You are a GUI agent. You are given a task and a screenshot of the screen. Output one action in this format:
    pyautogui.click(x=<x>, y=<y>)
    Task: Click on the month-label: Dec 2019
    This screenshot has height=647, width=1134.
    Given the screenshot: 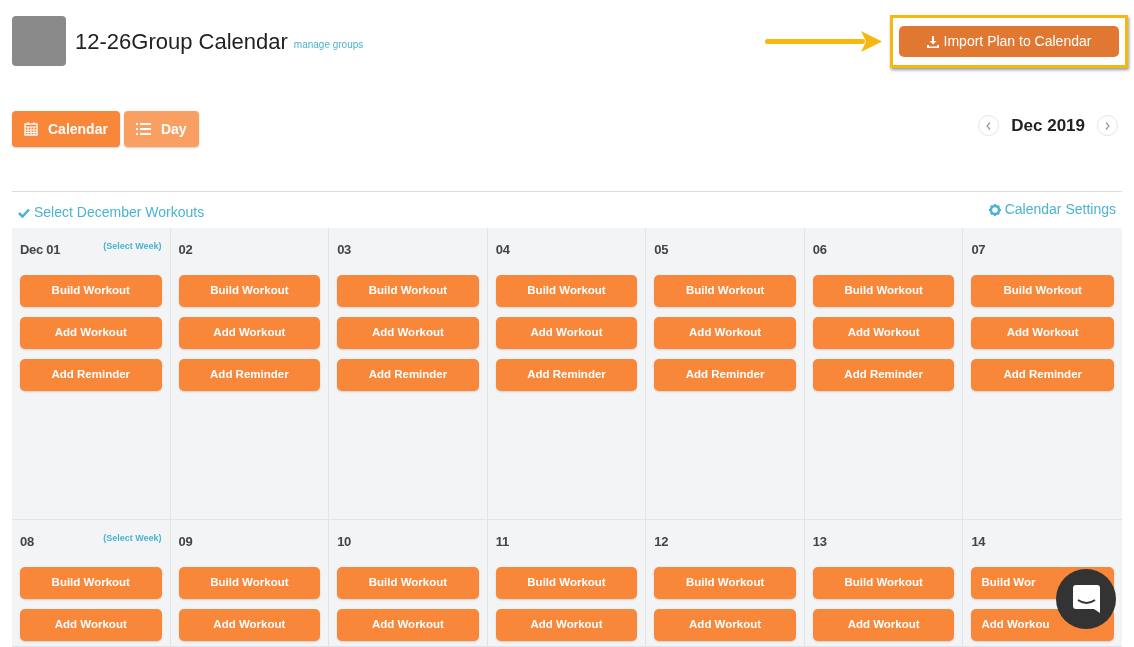 What is the action you would take?
    pyautogui.click(x=1048, y=126)
    